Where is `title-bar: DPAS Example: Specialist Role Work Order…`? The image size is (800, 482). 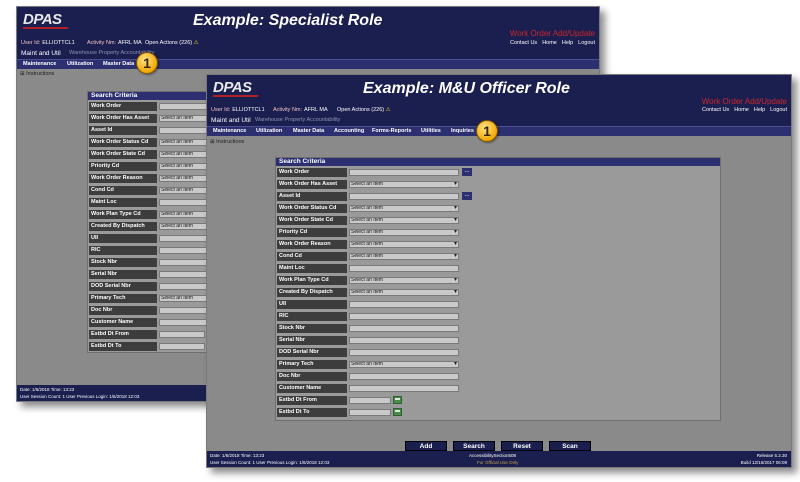
title-bar: DPAS Example: Specialist Role Work Order… is located at coordinates (308, 22).